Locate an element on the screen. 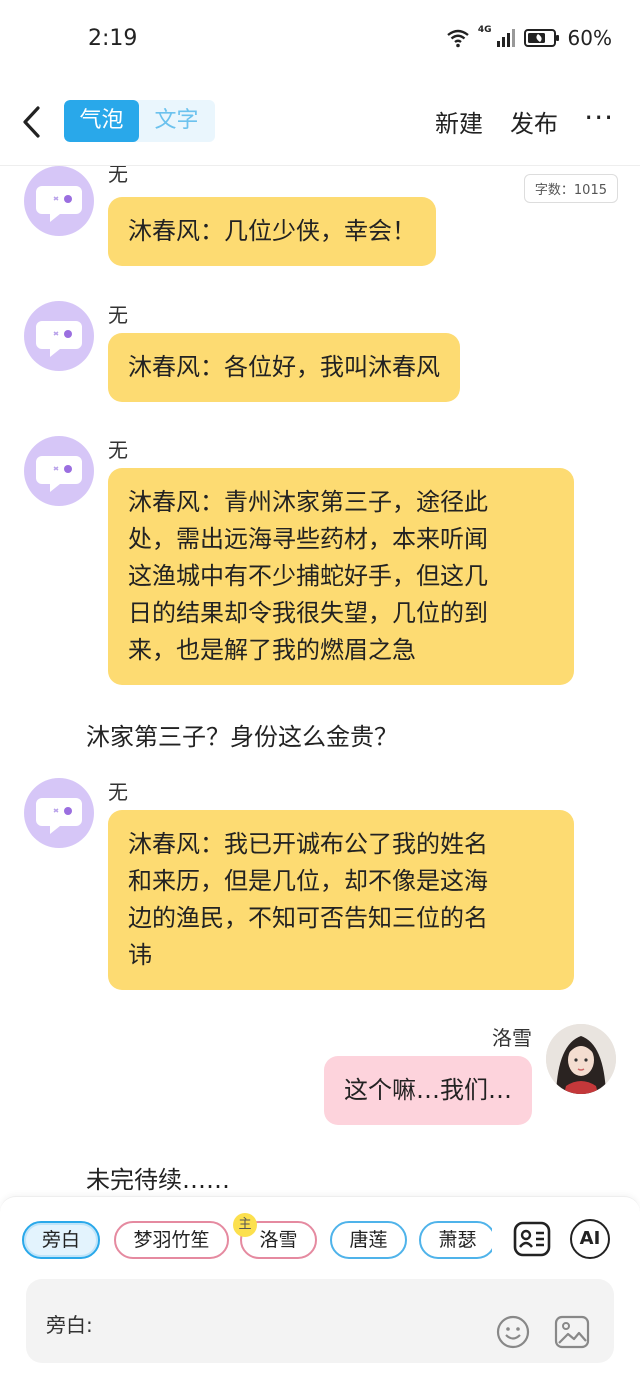 The height and width of the screenshot is (1387, 640). role-chip: 萧瑟 is located at coordinates (455, 1240).